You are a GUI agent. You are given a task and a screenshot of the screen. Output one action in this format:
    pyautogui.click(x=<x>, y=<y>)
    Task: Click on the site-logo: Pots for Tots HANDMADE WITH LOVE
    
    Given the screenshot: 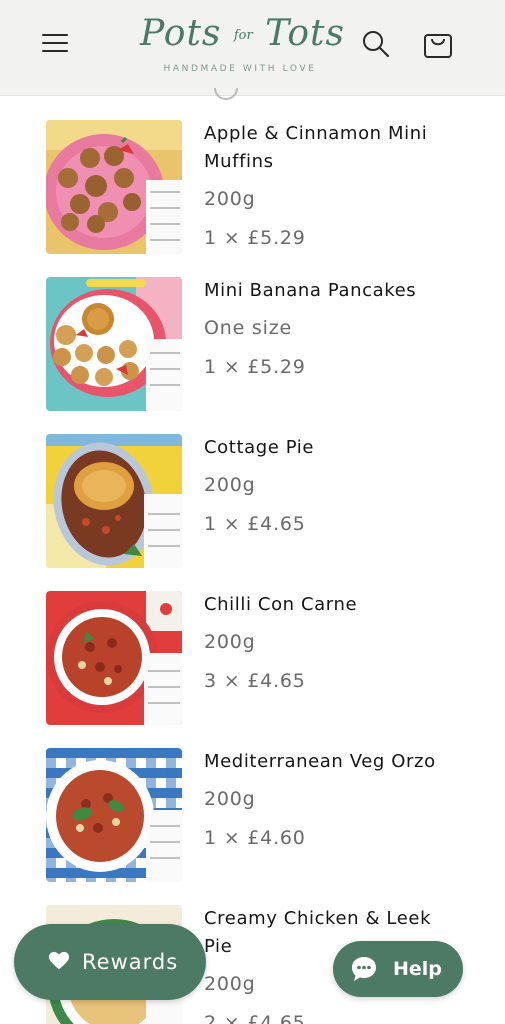 What is the action you would take?
    pyautogui.click(x=242, y=44)
    